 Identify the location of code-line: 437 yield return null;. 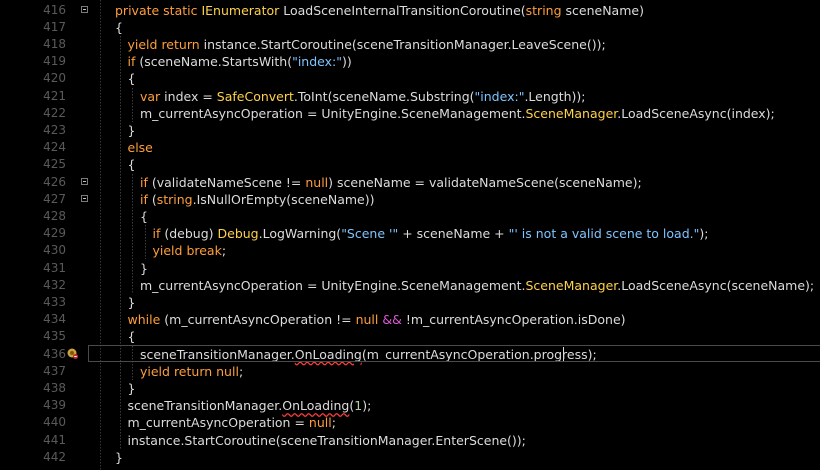
(410, 371).